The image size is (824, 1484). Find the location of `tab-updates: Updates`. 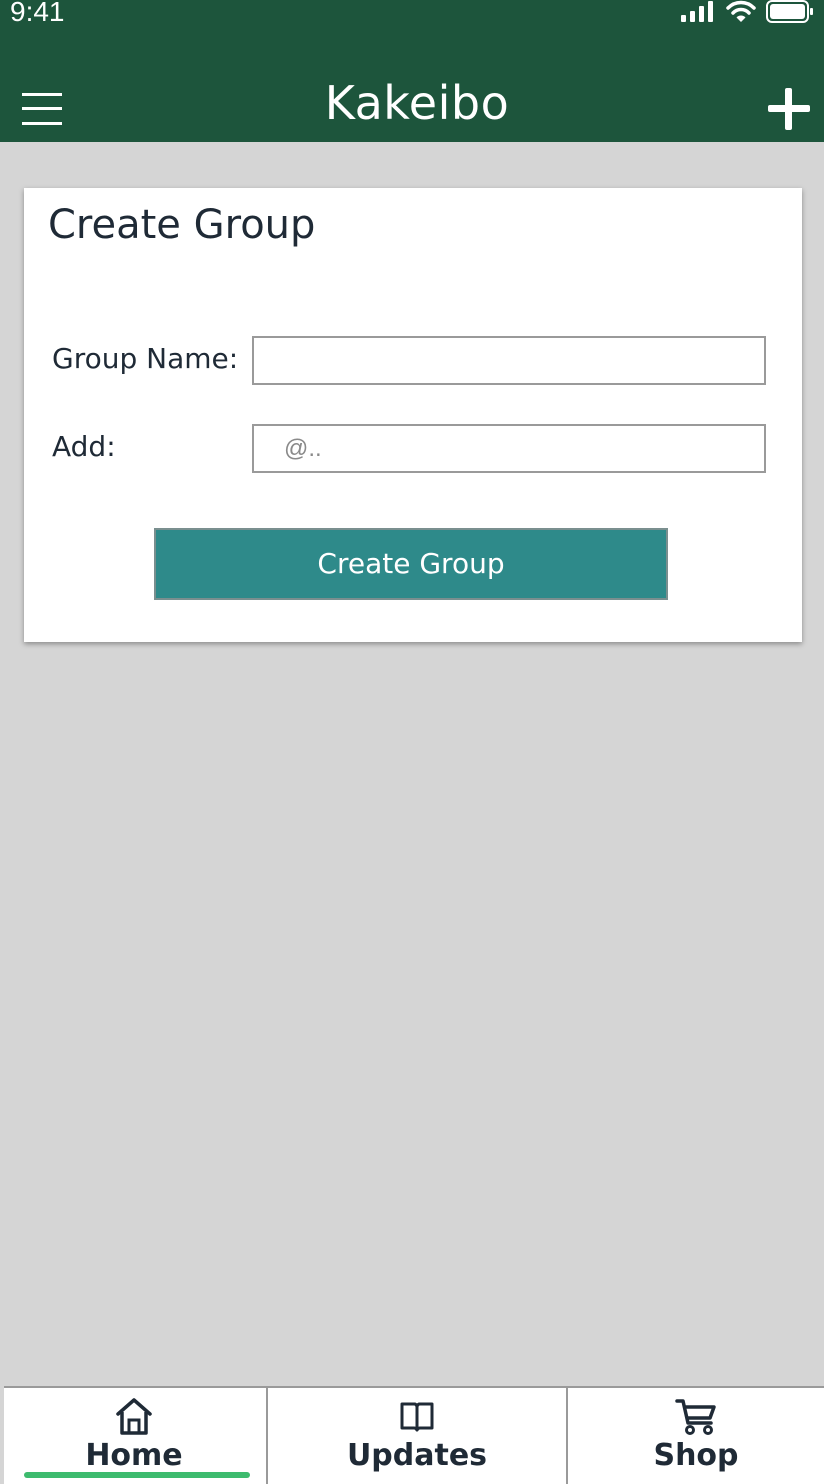

tab-updates: Updates is located at coordinates (416, 1436).